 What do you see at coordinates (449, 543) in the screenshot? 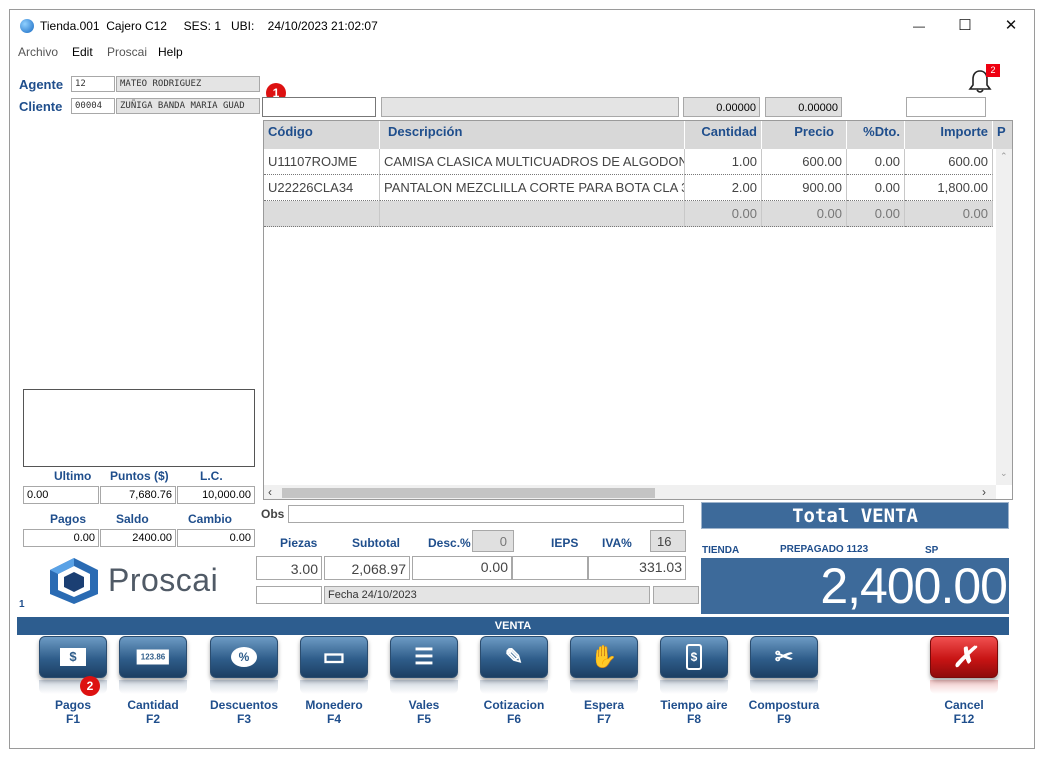
I see `desc-pct-label: Desc.%` at bounding box center [449, 543].